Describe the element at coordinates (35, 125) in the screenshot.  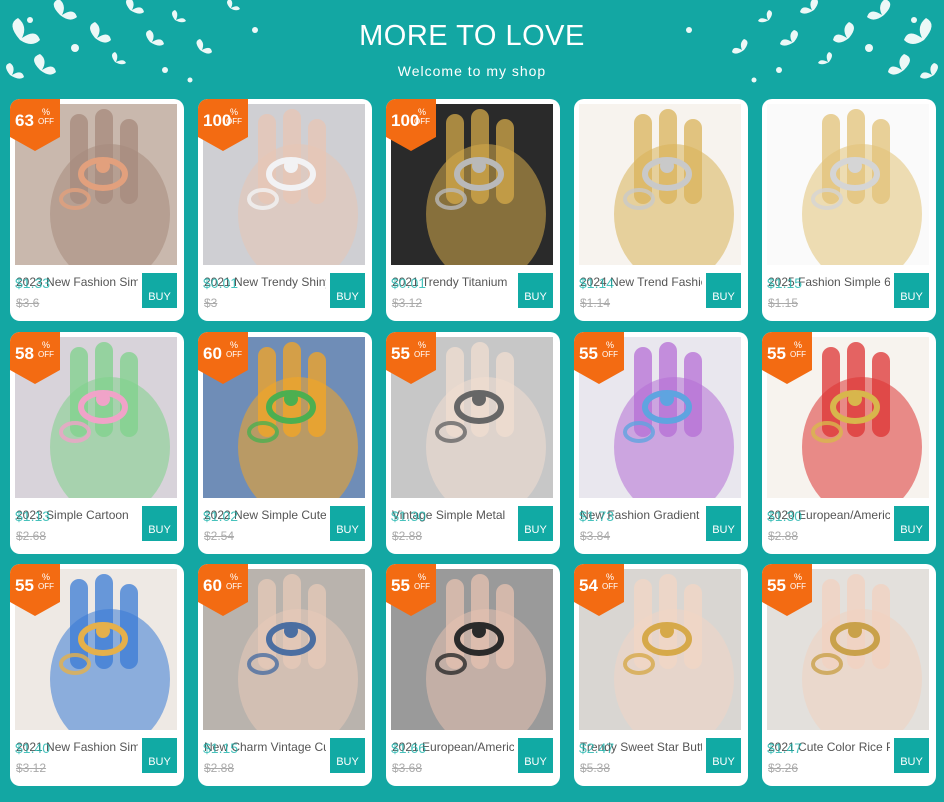
I see `discount-badge: 63 % OFF` at that location.